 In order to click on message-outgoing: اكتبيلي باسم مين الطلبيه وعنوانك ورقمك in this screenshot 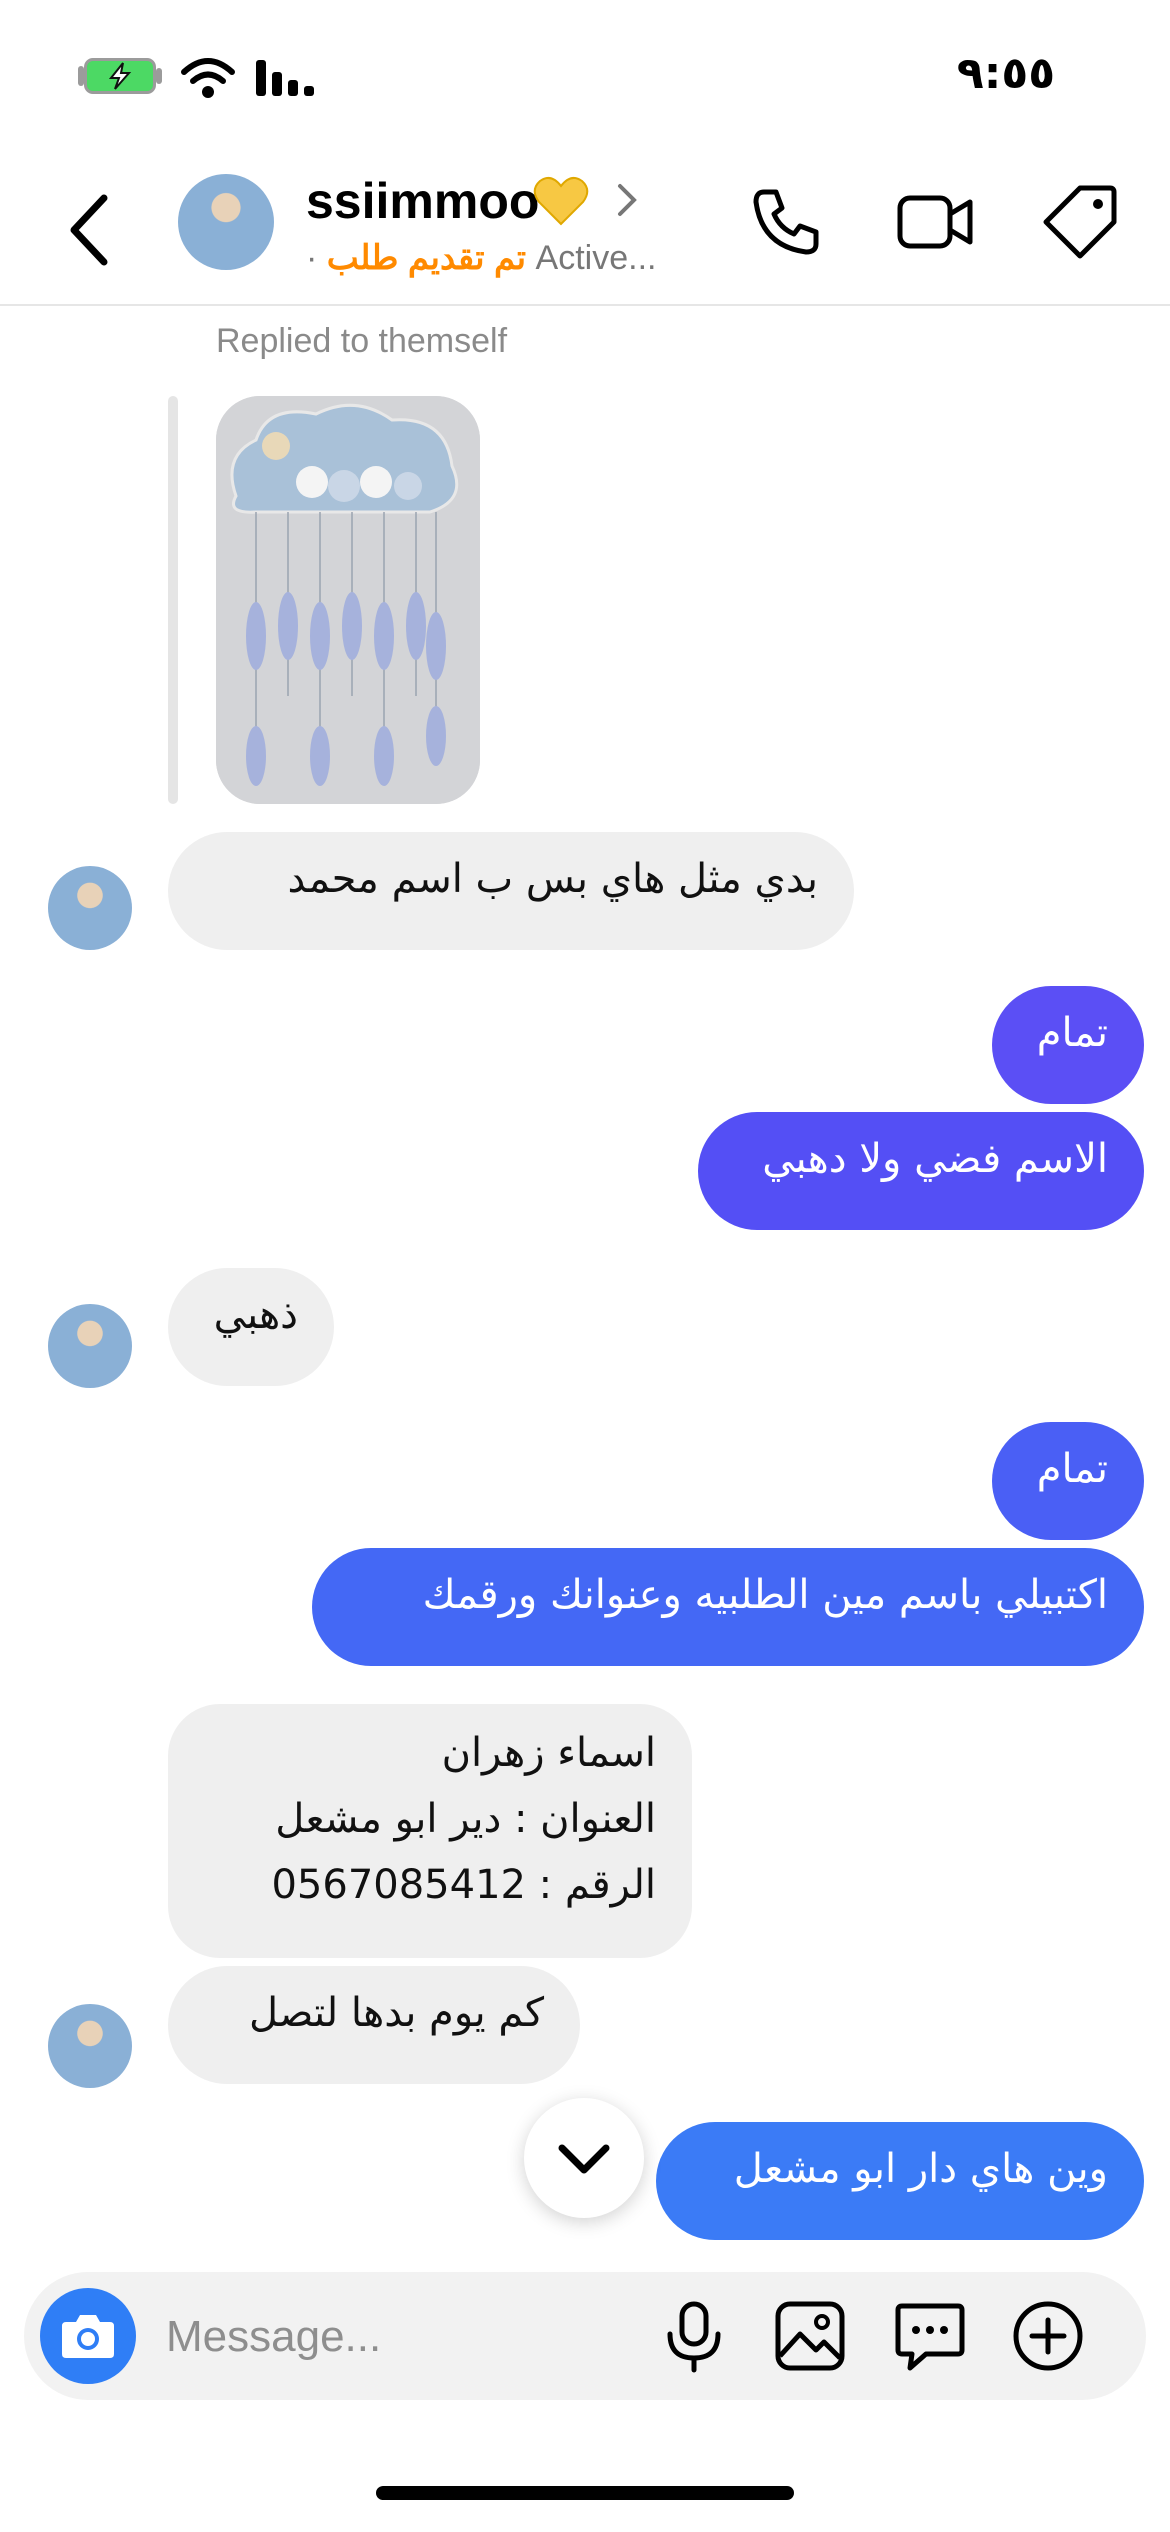, I will do `click(728, 1607)`.